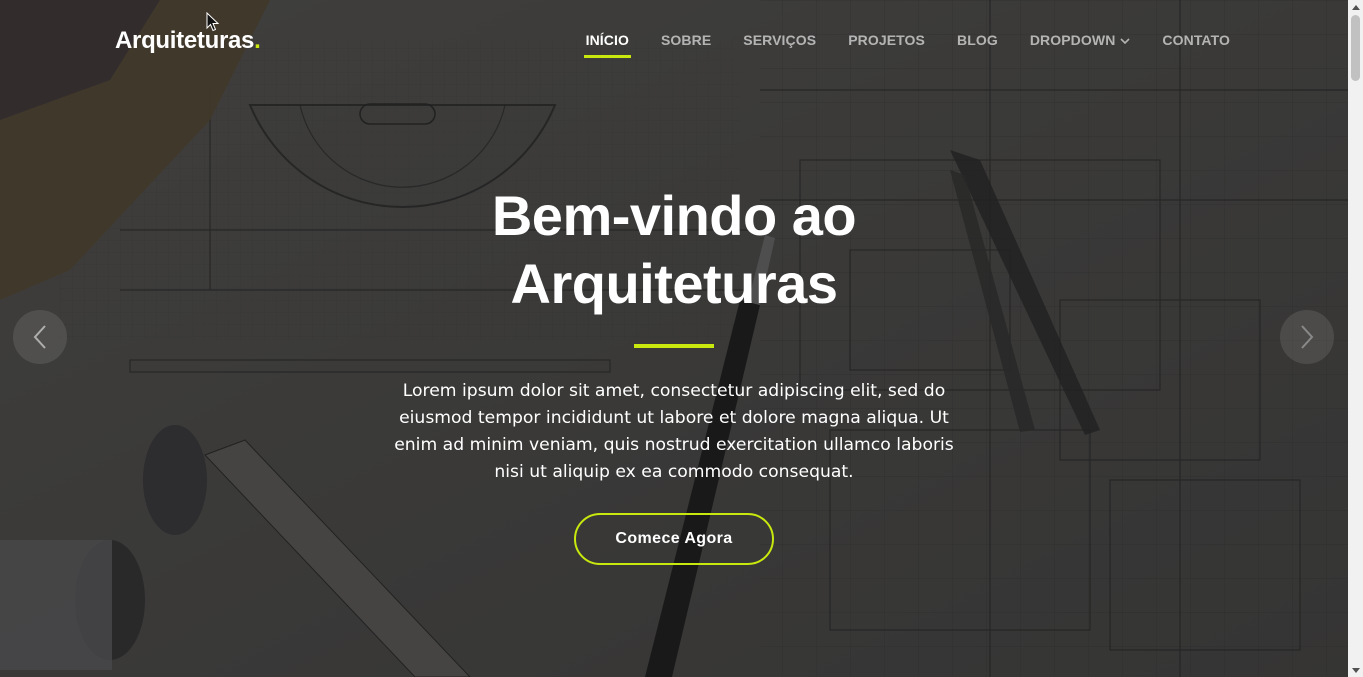 This screenshot has height=677, width=1363. Describe the element at coordinates (1355, 670) in the screenshot. I see `scroll-down-arrow-icon` at that location.